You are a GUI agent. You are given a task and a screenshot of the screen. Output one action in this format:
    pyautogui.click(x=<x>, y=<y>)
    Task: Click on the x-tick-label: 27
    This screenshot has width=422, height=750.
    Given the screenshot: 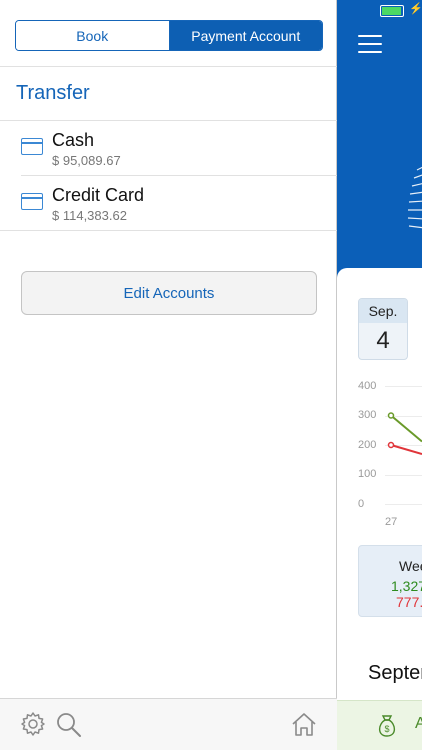 What is the action you would take?
    pyautogui.click(x=391, y=522)
    